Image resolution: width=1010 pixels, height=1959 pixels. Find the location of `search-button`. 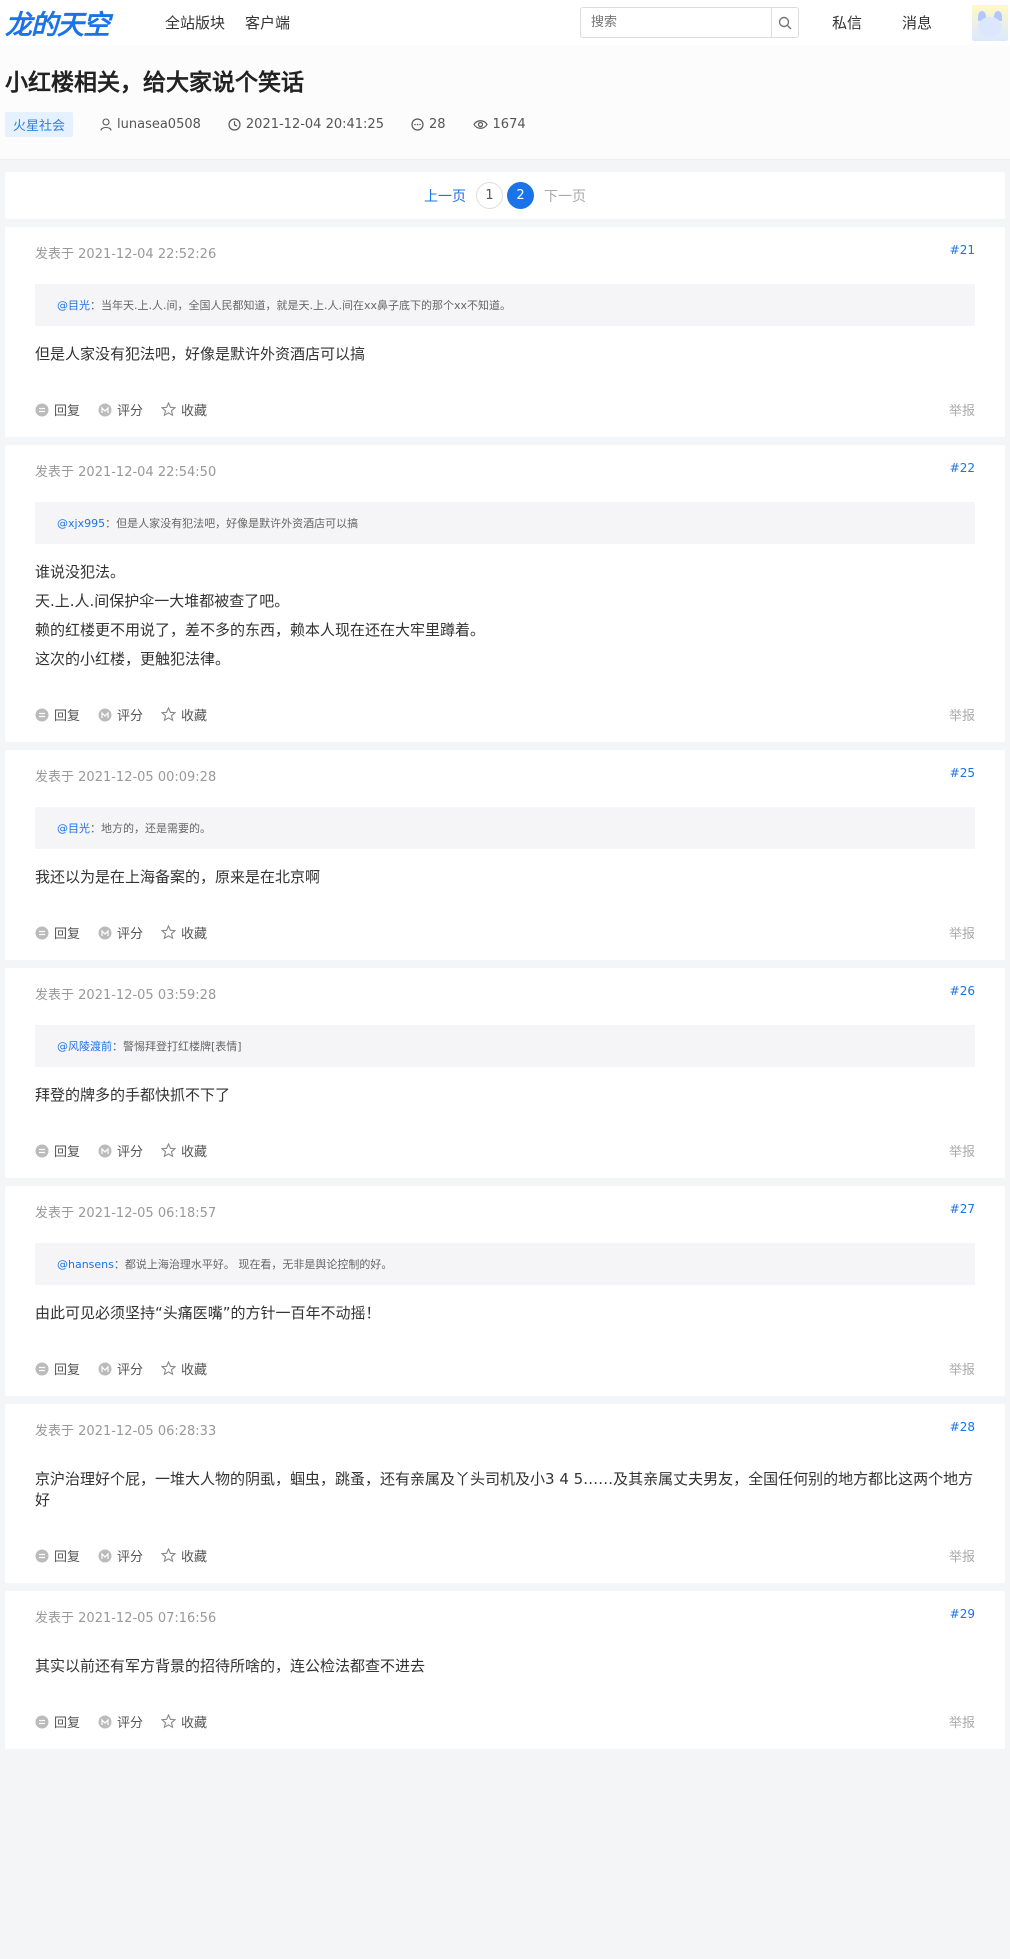

search-button is located at coordinates (784, 22).